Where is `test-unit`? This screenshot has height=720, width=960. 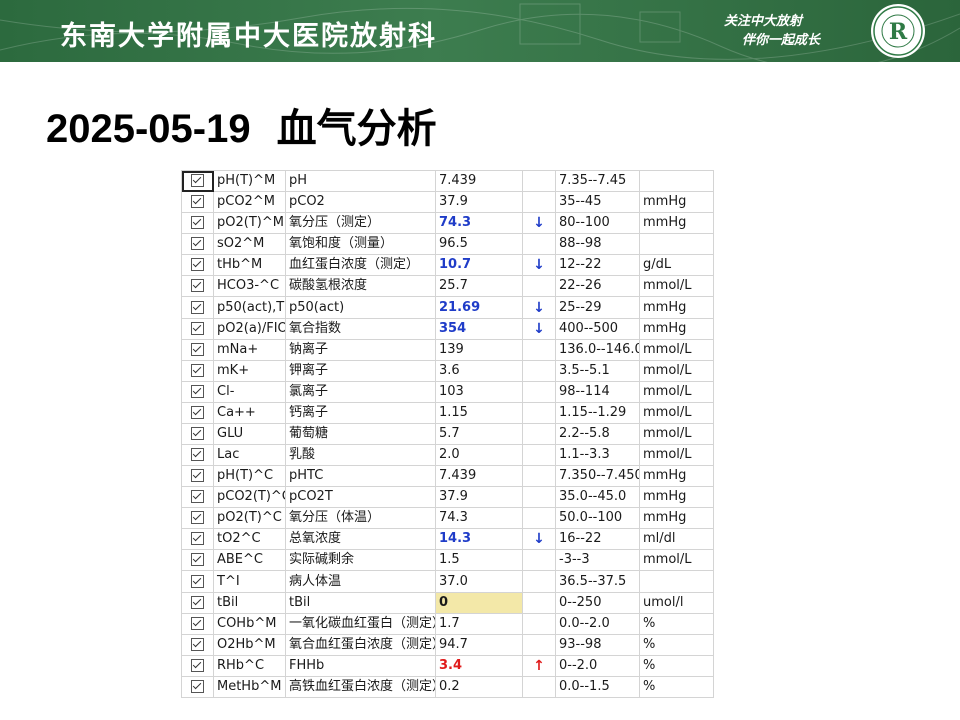 test-unit is located at coordinates (676, 581).